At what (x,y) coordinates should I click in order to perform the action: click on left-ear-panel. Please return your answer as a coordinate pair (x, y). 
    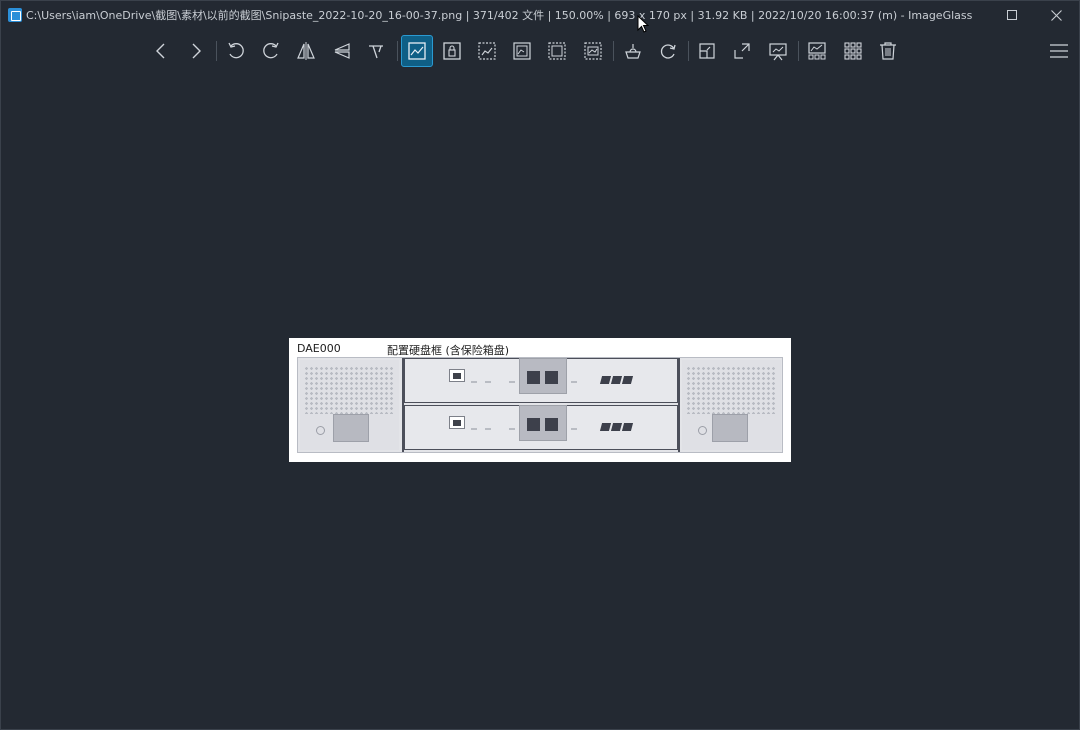
    Looking at the image, I should click on (349, 405).